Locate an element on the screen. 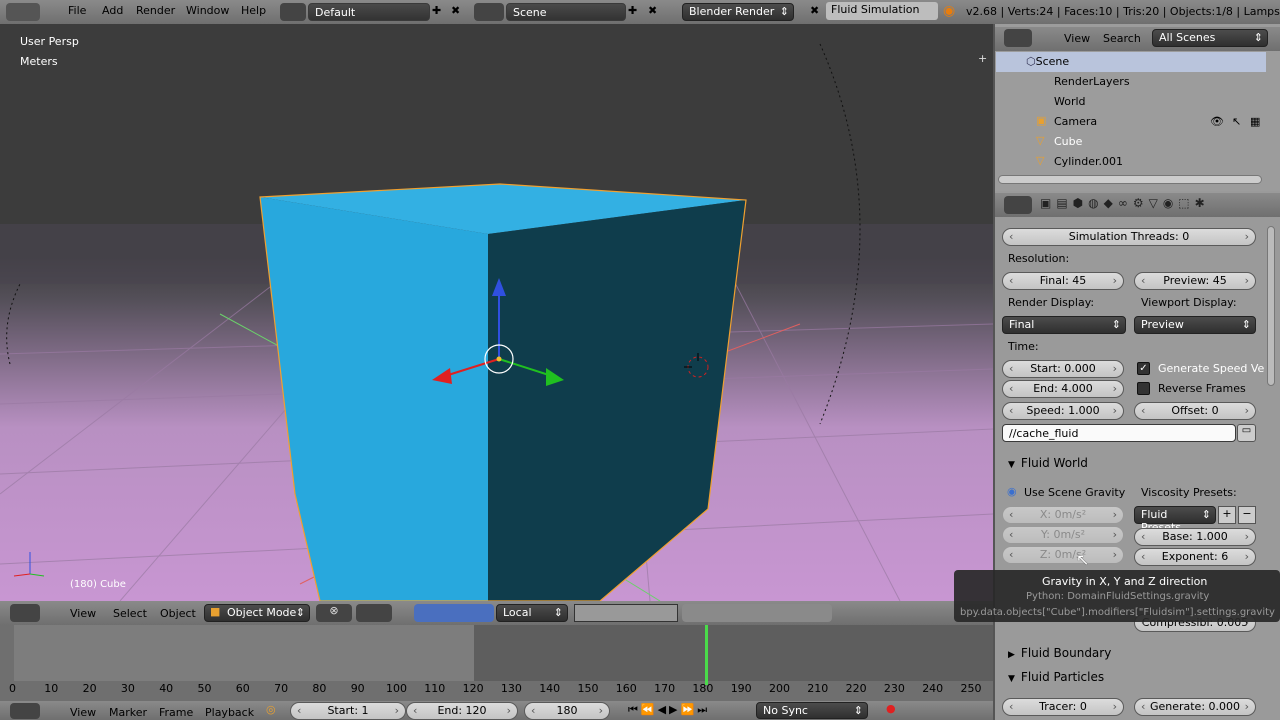 The height and width of the screenshot is (720, 1280). layout-grid-icon is located at coordinates (293, 12).